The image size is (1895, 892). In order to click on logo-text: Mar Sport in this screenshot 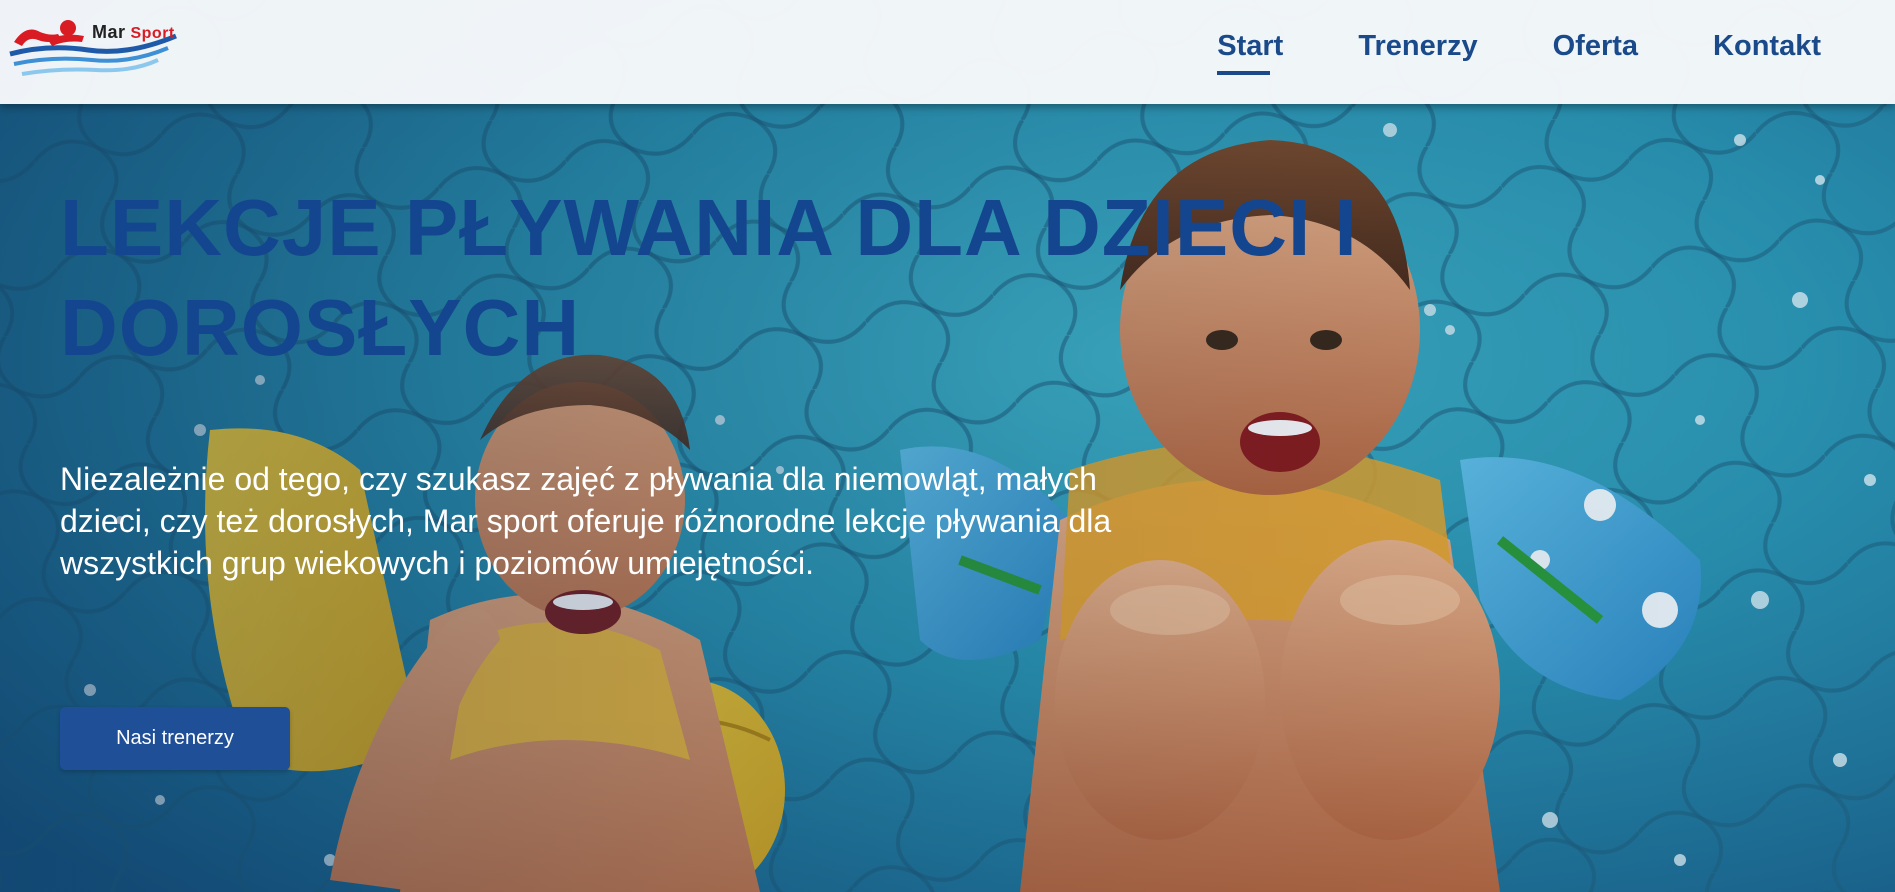, I will do `click(133, 32)`.